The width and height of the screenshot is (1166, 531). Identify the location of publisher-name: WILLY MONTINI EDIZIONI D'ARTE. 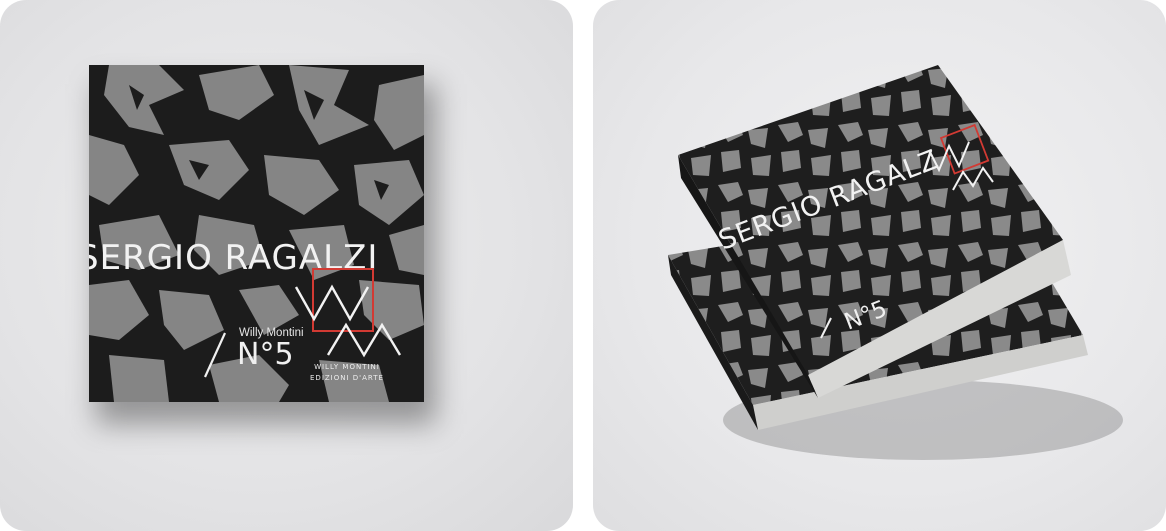
(347, 373).